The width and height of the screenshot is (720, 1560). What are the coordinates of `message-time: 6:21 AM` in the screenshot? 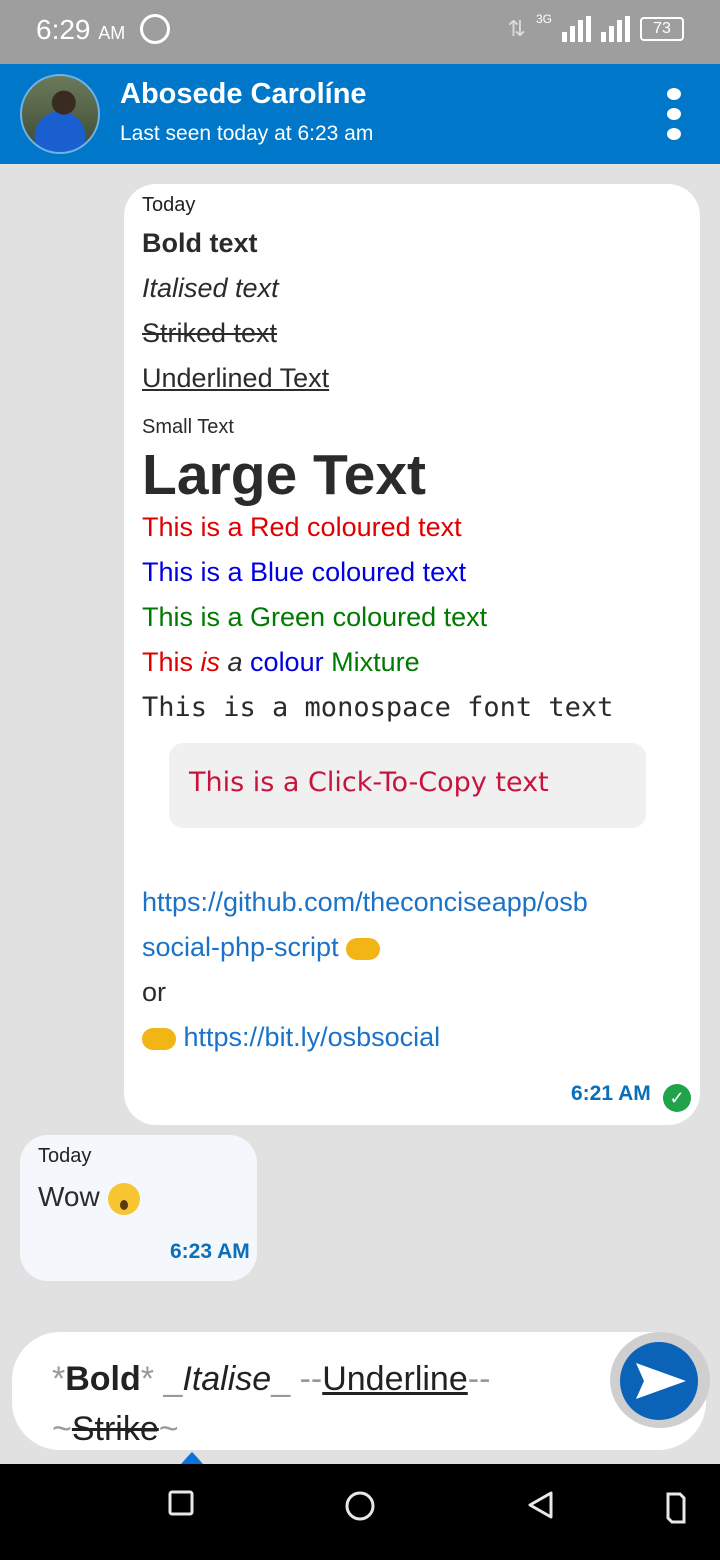 It's located at (611, 1093).